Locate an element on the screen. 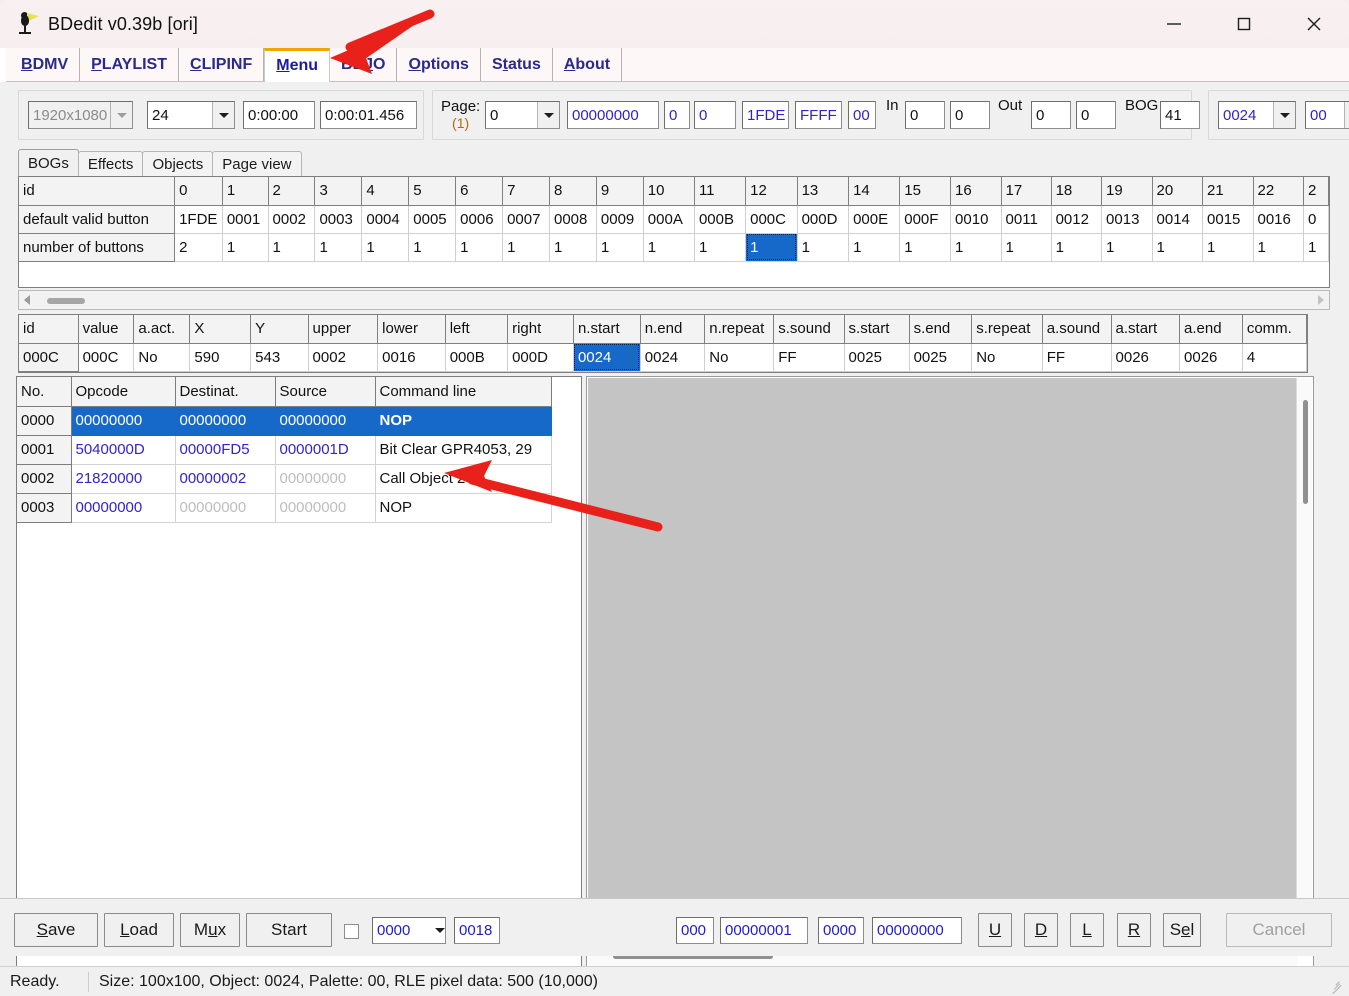 This screenshot has height=996, width=1349. time-in-field: 0:00:00 is located at coordinates (279, 115).